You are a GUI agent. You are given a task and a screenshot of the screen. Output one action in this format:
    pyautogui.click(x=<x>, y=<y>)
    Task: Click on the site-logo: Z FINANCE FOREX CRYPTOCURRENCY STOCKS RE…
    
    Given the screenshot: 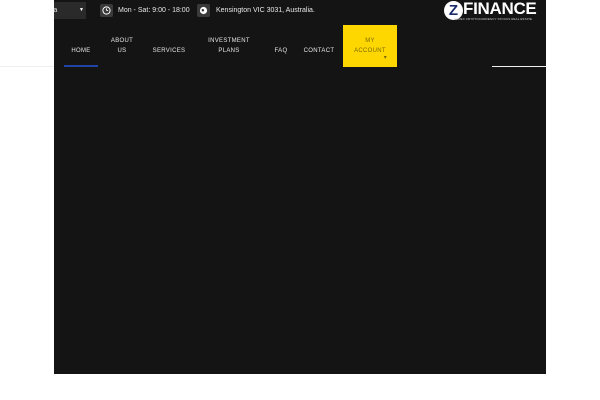 What is the action you would take?
    pyautogui.click(x=492, y=12)
    